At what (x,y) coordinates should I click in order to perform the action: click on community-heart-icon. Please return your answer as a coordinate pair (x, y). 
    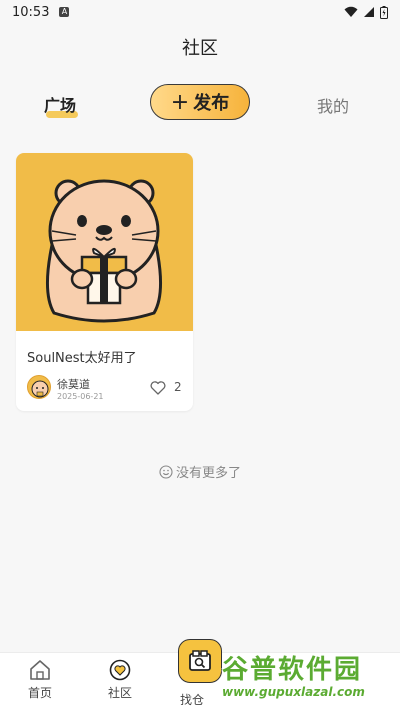
    Looking at the image, I should click on (120, 670).